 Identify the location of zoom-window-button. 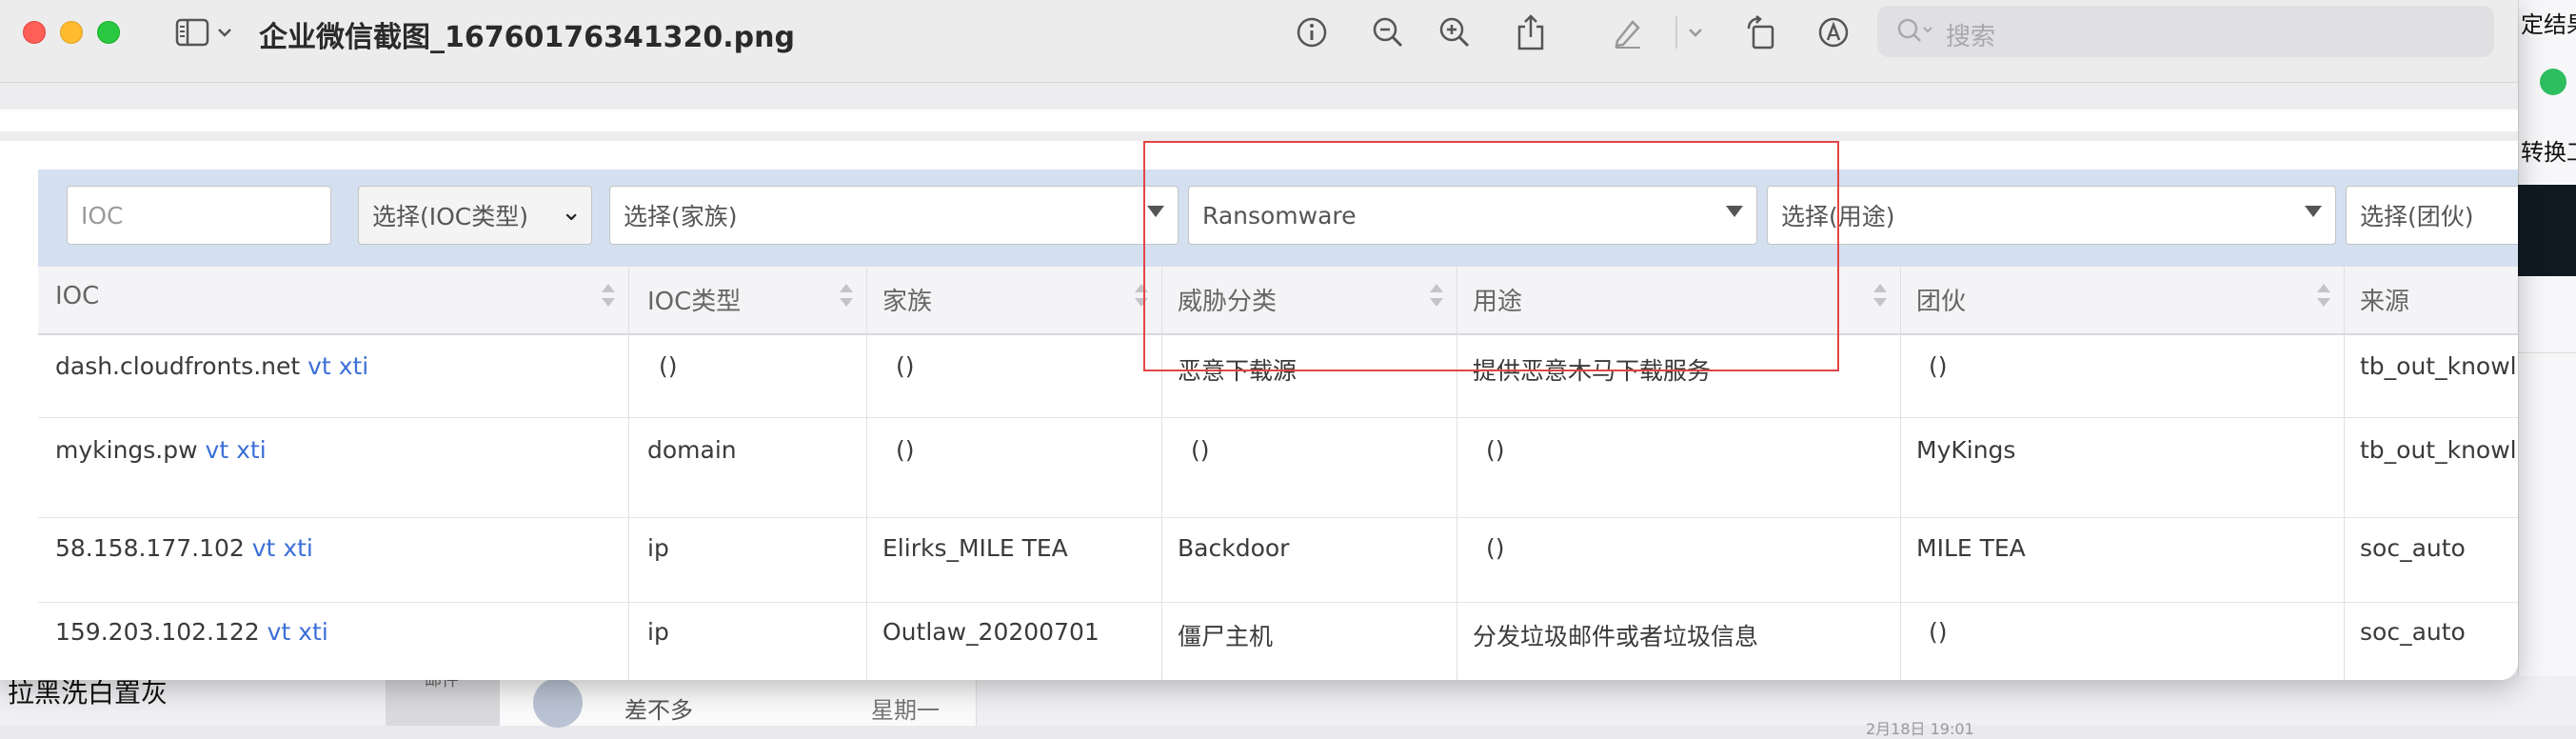
(108, 32).